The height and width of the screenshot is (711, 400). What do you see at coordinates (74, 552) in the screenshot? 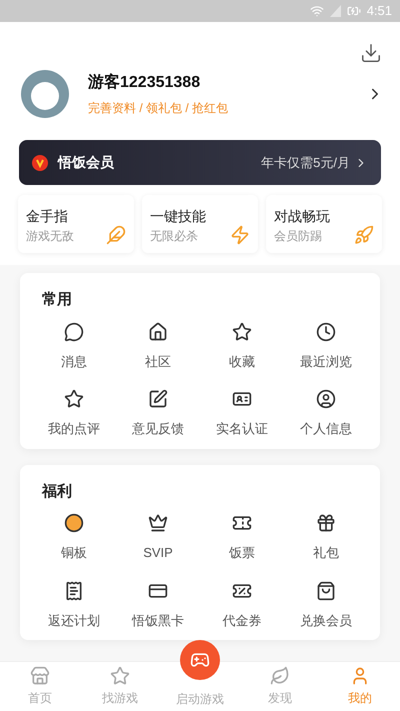
I see `grid-item-label: 铜板` at bounding box center [74, 552].